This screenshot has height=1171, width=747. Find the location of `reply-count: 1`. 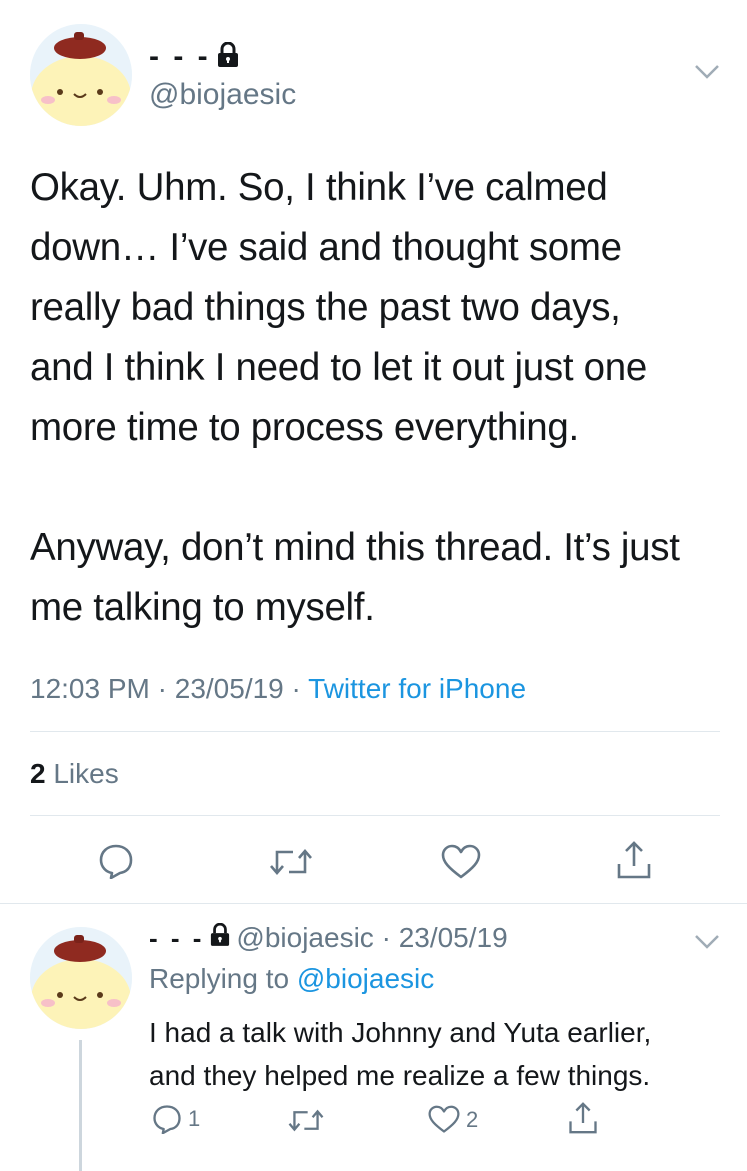

reply-count: 1 is located at coordinates (194, 1118).